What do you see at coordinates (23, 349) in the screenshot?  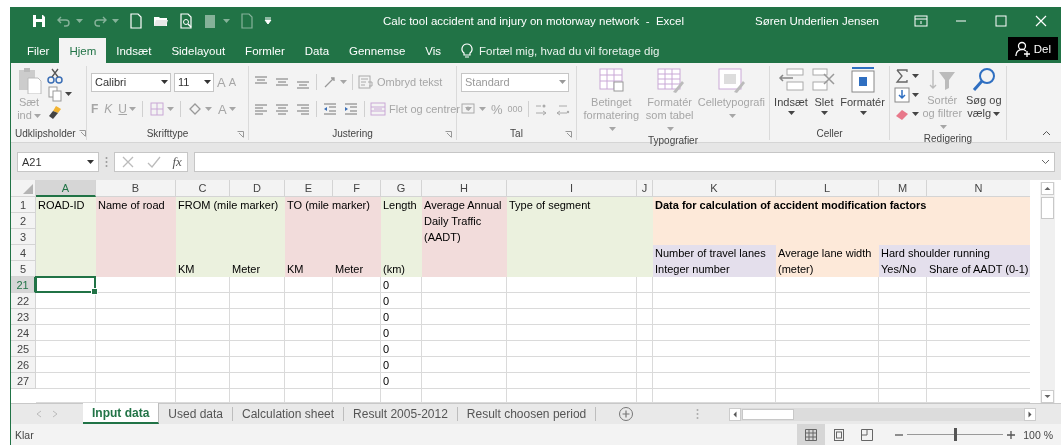 I see `row-header: 25` at bounding box center [23, 349].